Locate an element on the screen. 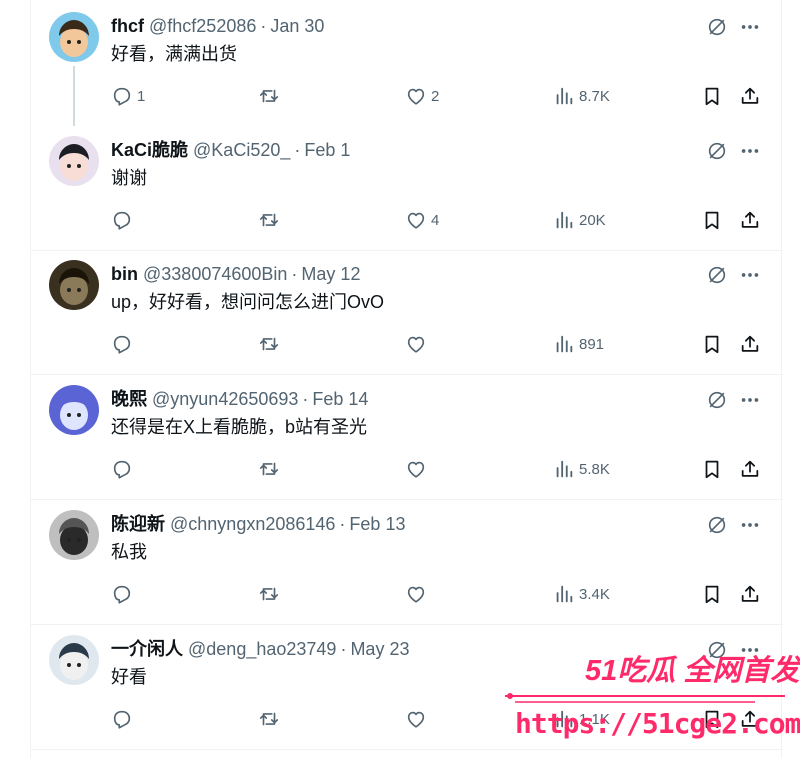 This screenshot has height=758, width=800. tweet-date: Feb 13 is located at coordinates (377, 524).